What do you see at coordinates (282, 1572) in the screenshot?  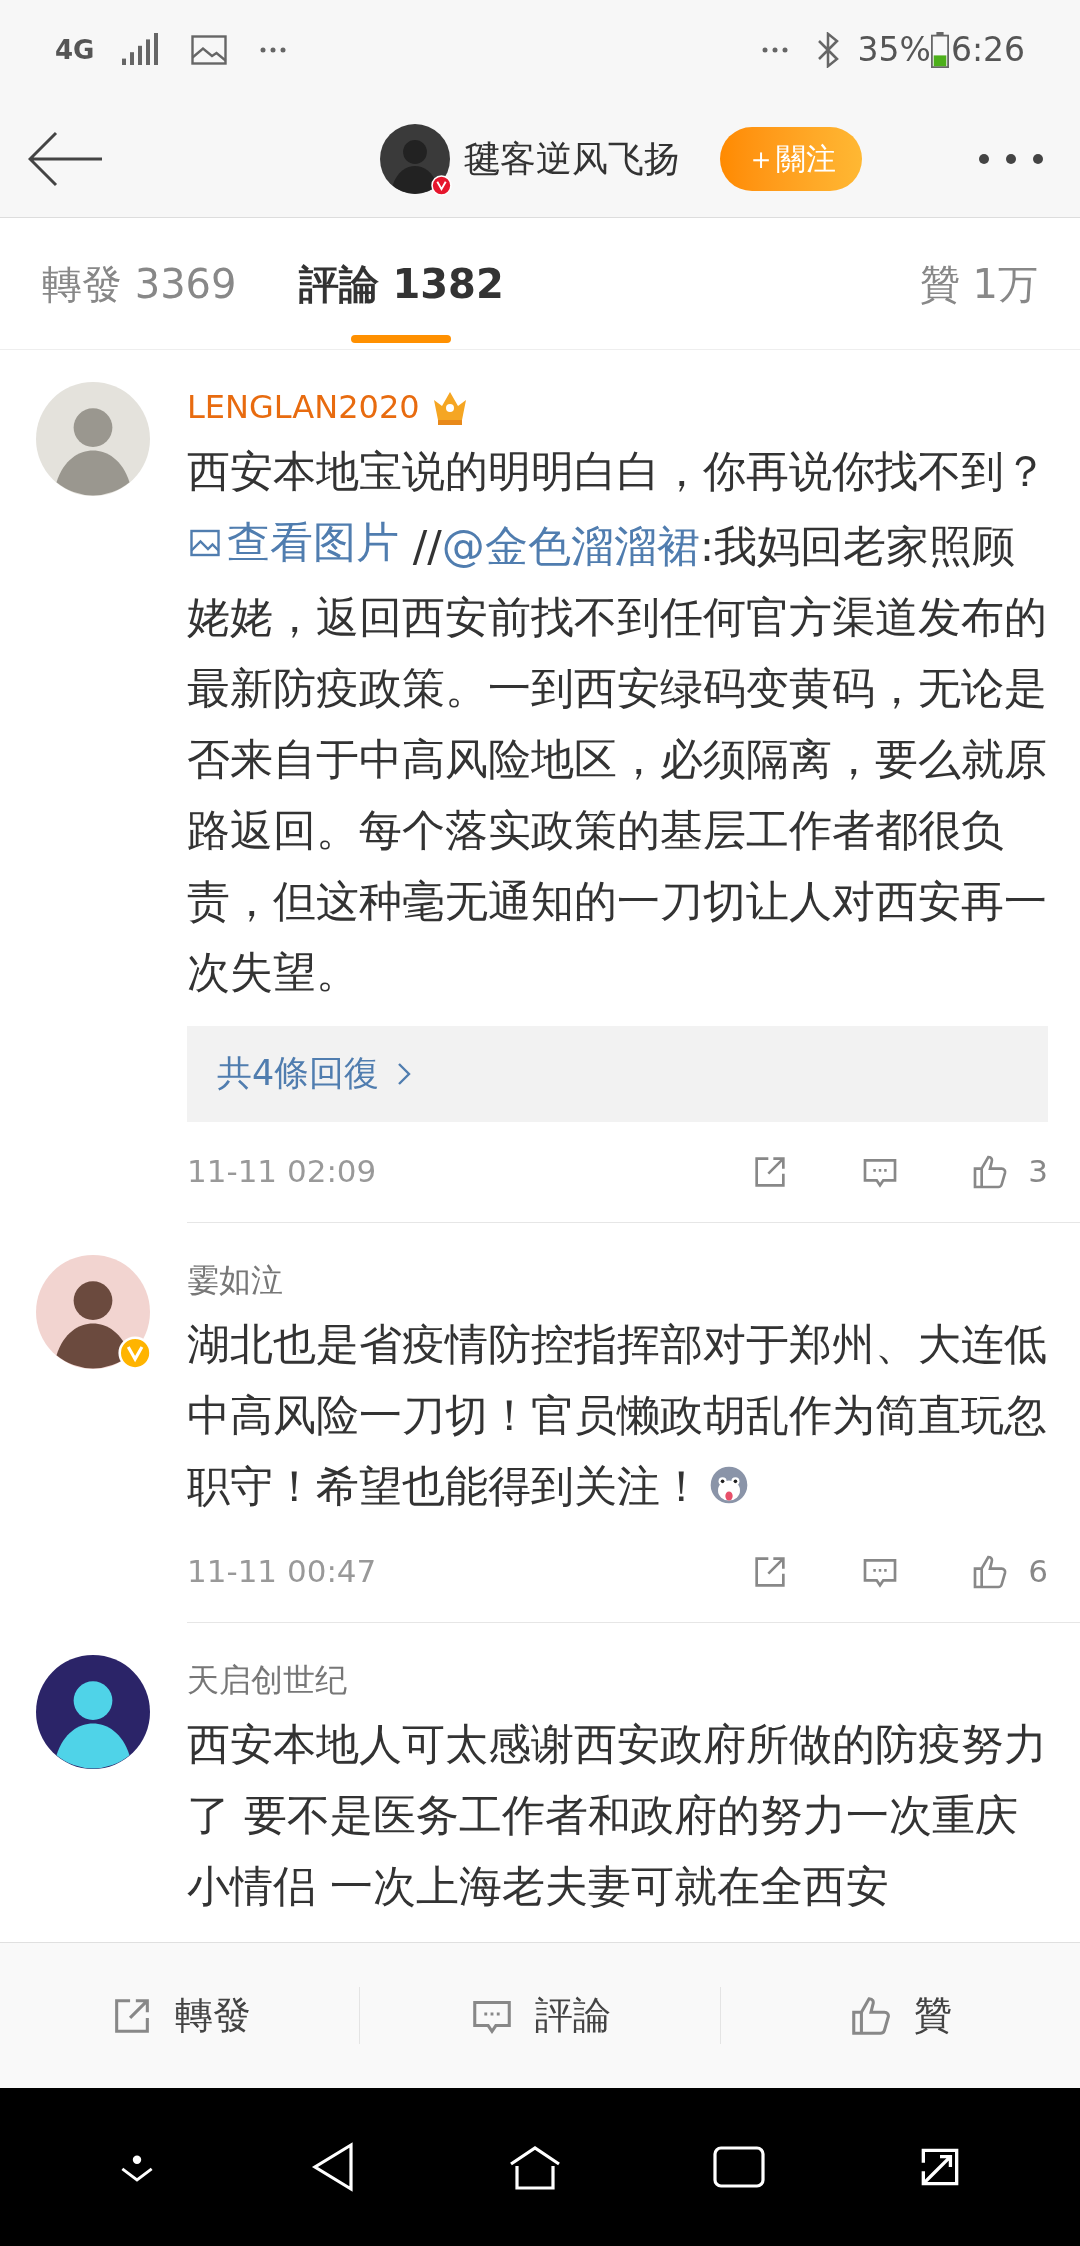 I see `comment-time: 11-11 00:47` at bounding box center [282, 1572].